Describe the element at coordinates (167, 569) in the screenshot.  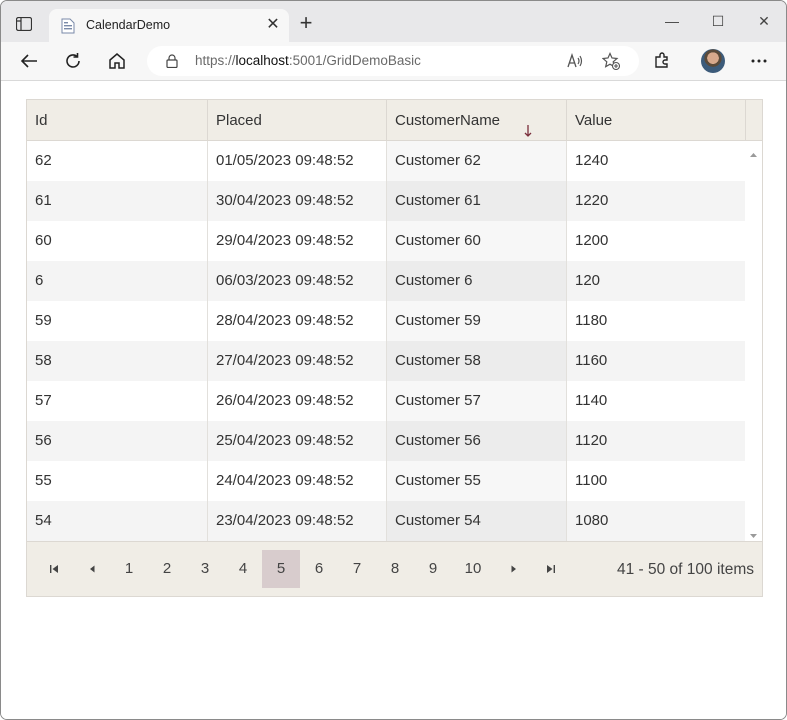
I see `page-button-2: 2` at that location.